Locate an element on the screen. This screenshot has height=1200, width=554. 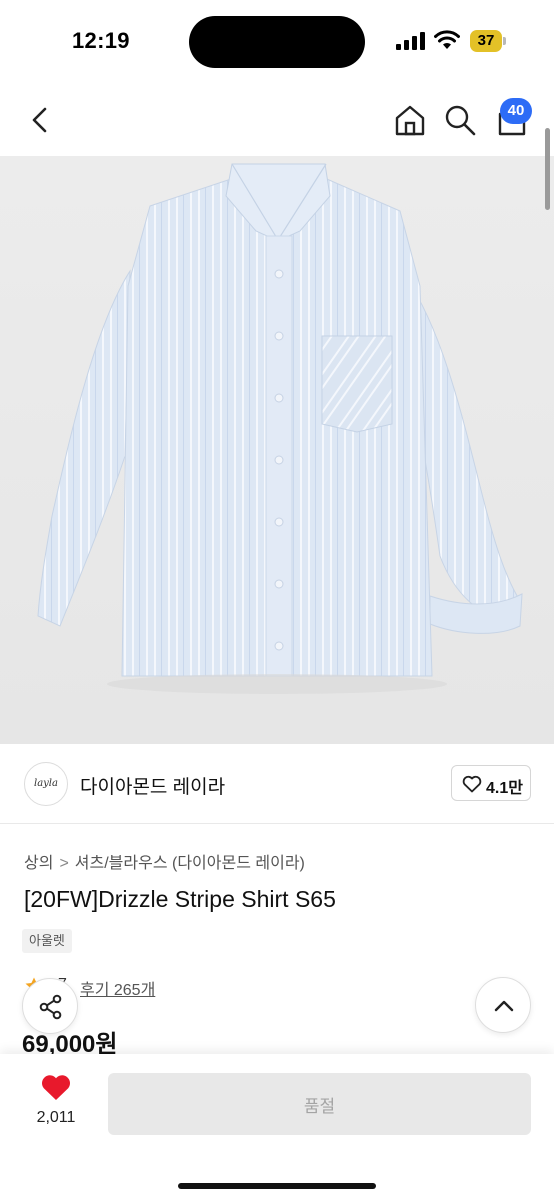
breadcrumb: 상의 > 셔츠/블라우스 (다이아몬드 레이라) is located at coordinates (164, 861).